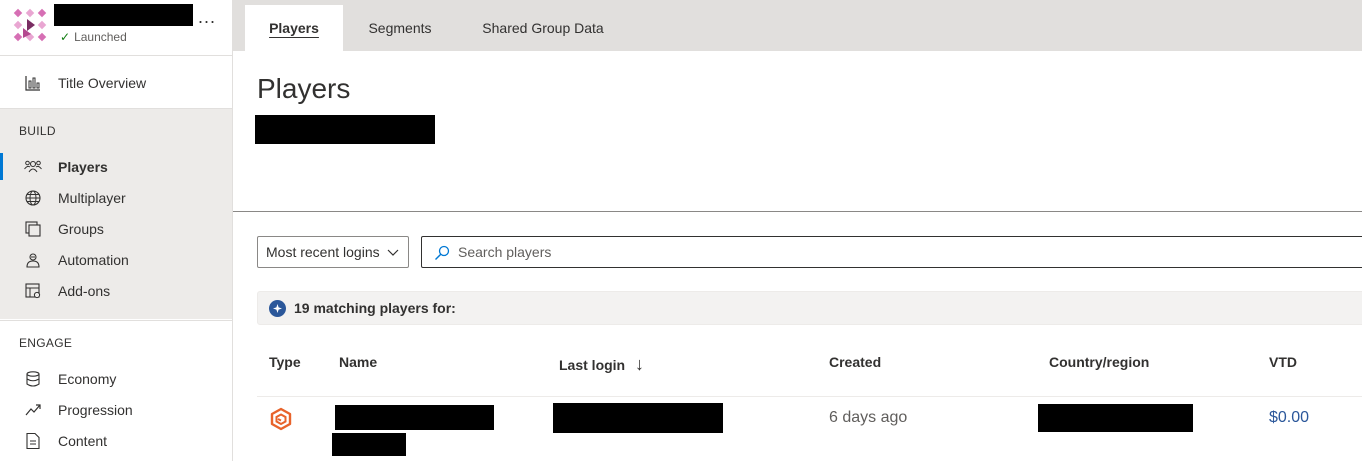  I want to click on sidebar-item-groups: Groups, so click(116, 228).